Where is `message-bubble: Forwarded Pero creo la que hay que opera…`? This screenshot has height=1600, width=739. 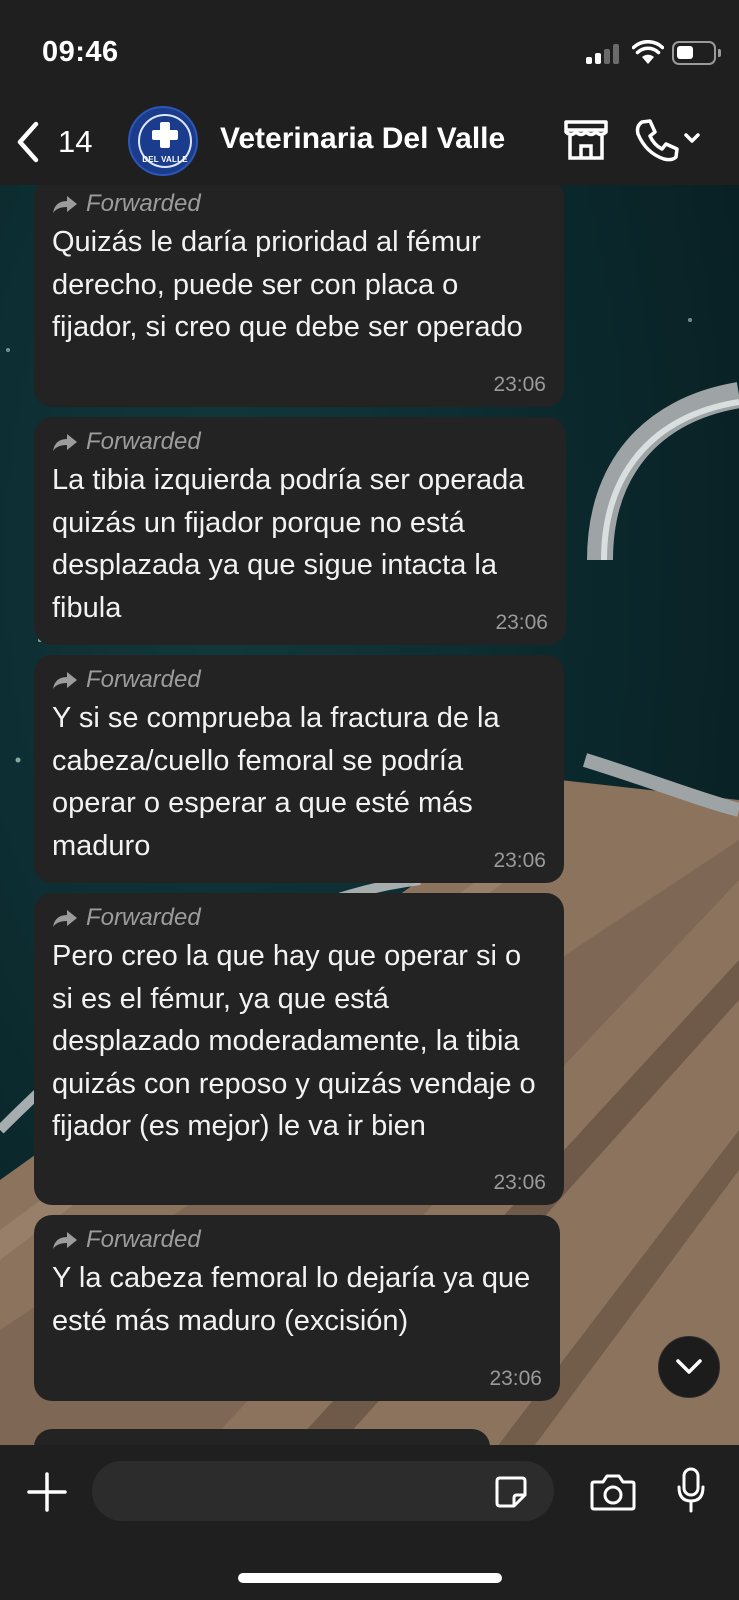
message-bubble: Forwarded Pero creo la que hay que opera… is located at coordinates (299, 1049).